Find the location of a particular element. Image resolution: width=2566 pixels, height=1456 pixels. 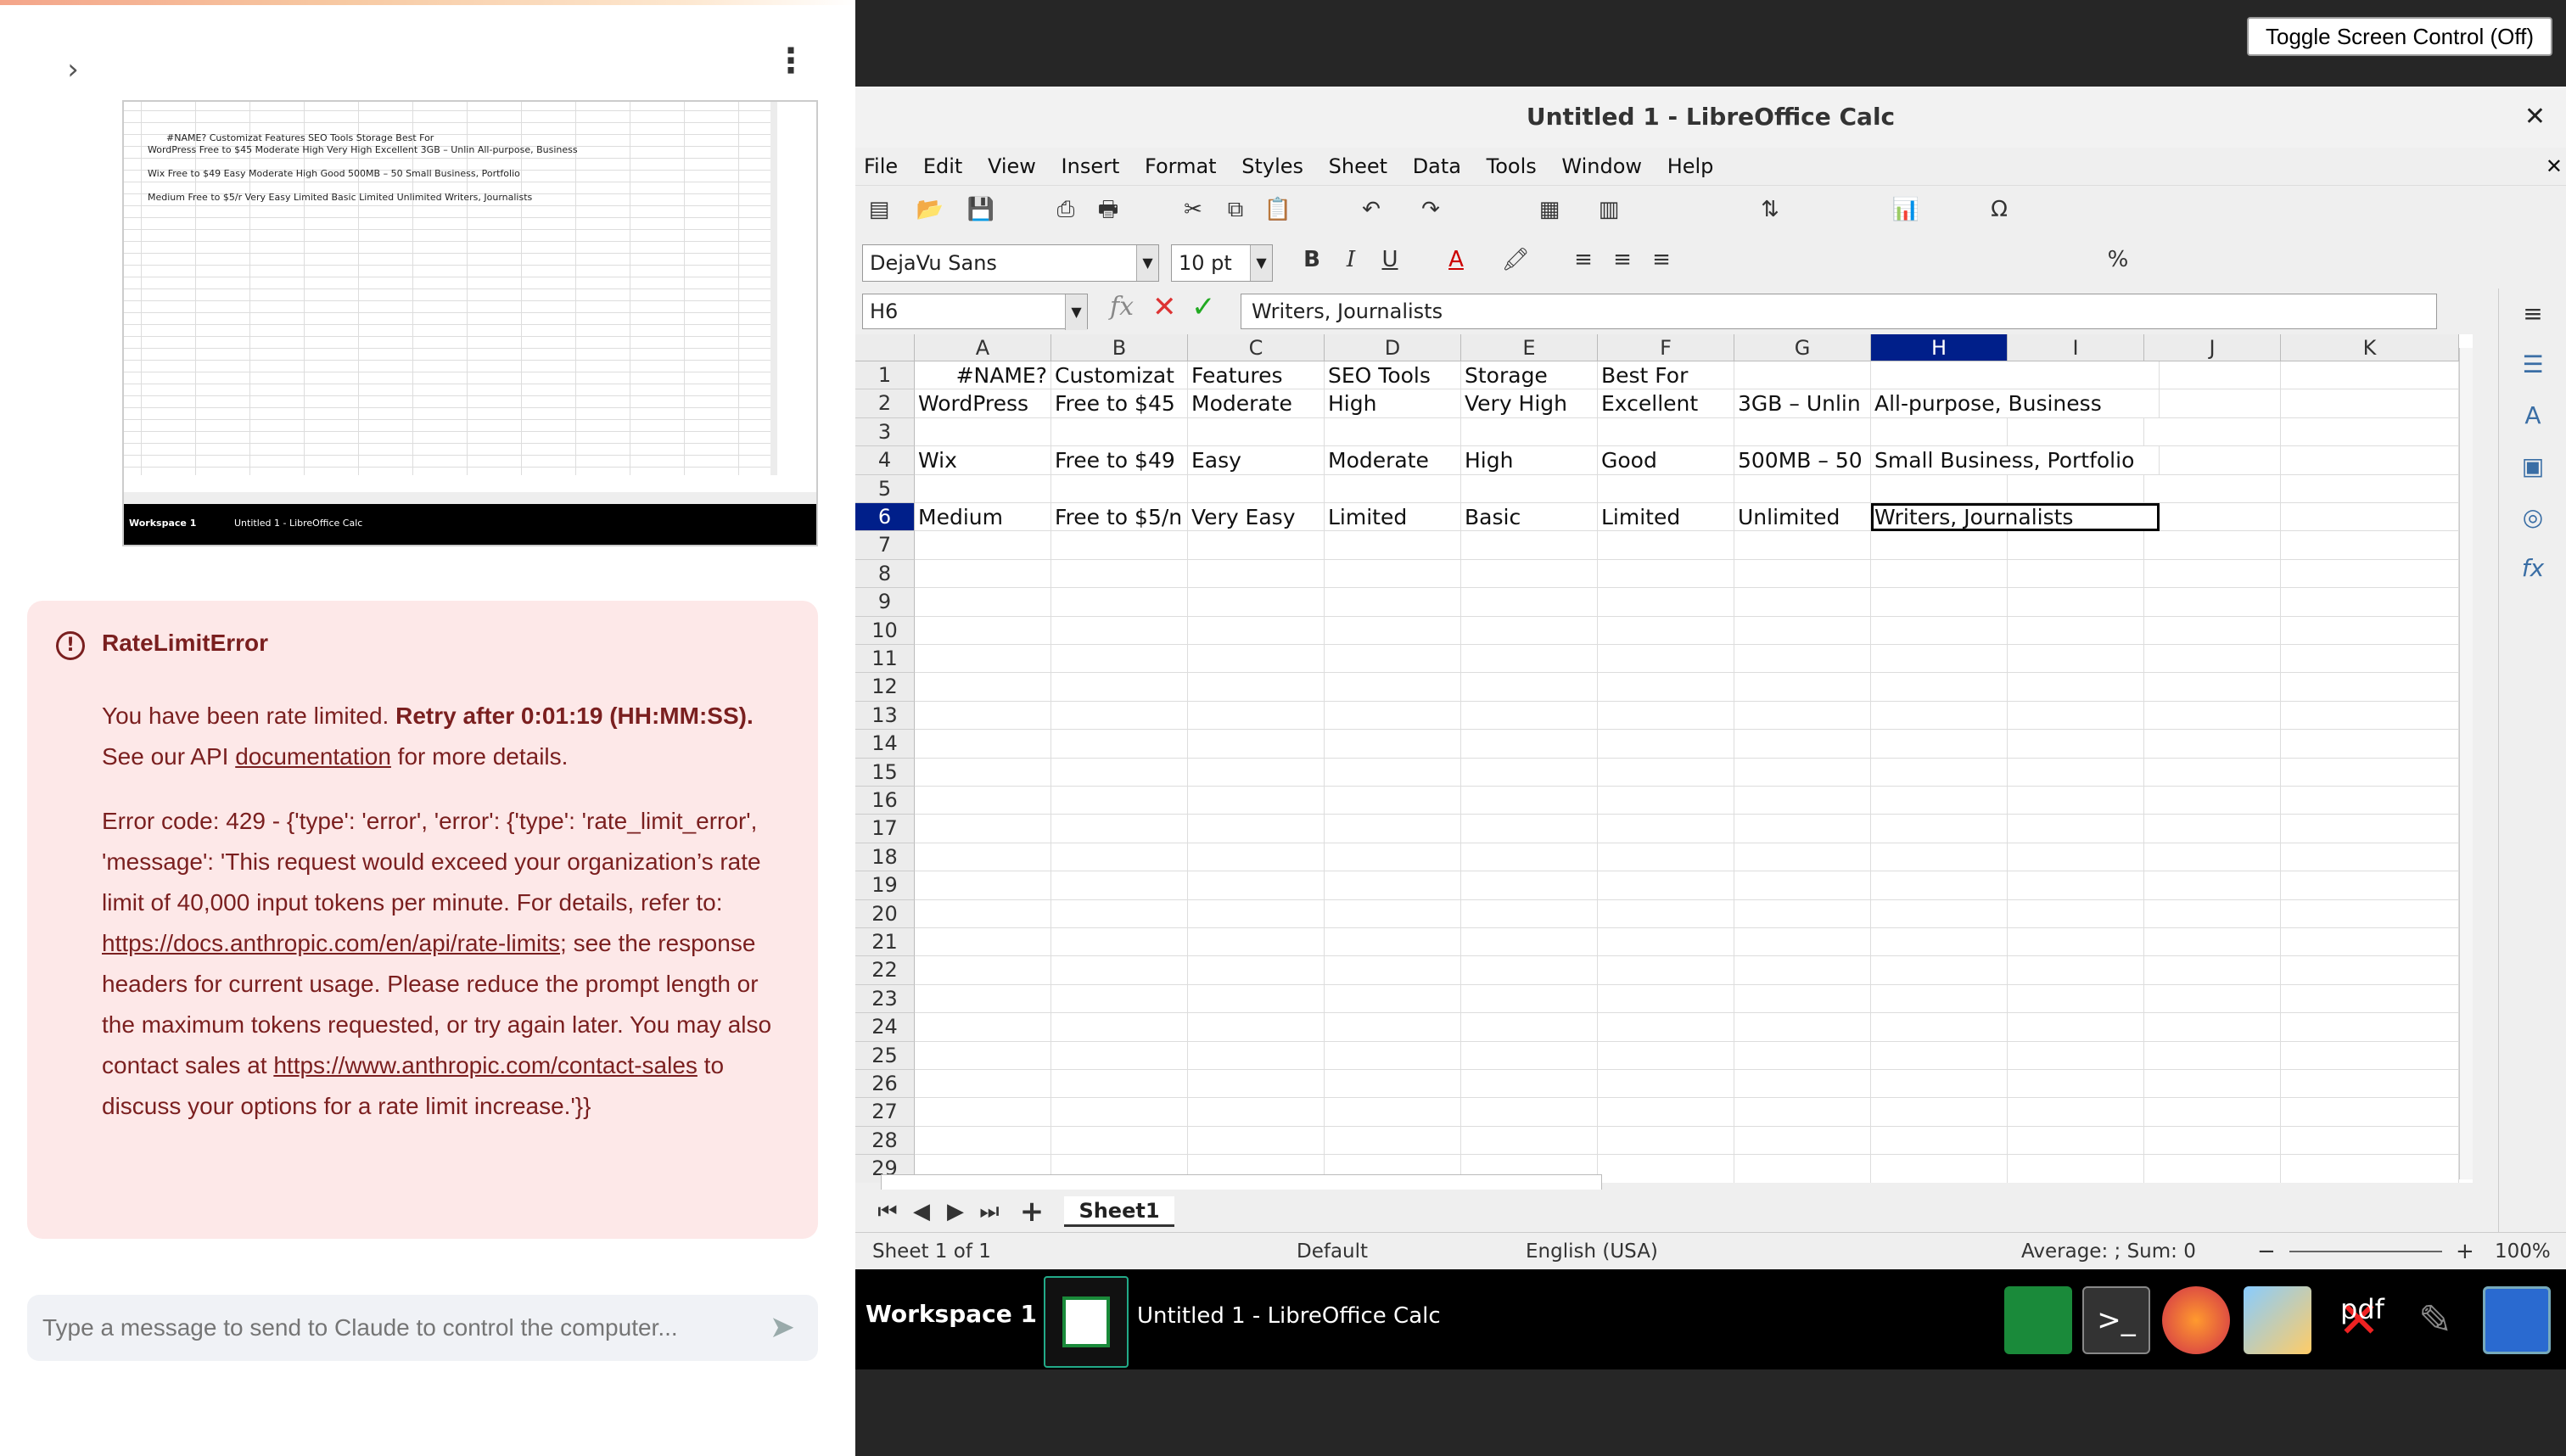

cell-a2: WordPress is located at coordinates (983, 403).